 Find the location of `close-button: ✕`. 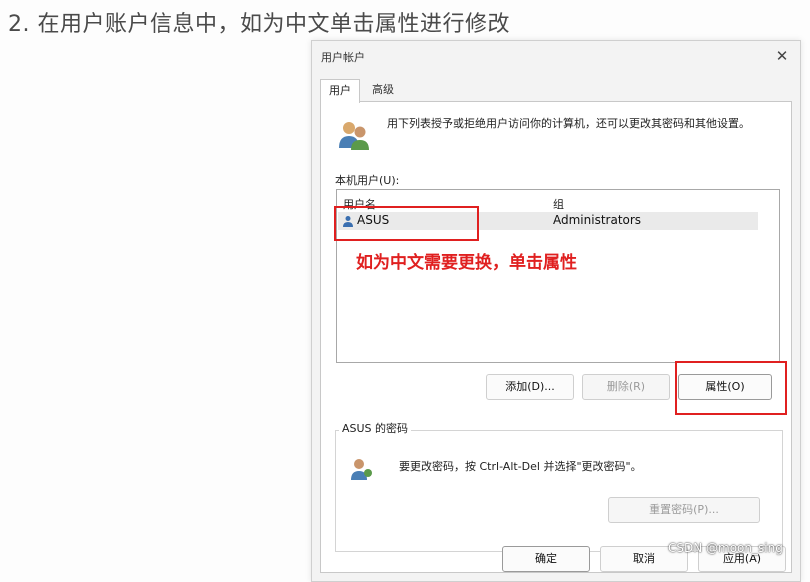

close-button: ✕ is located at coordinates (782, 56).